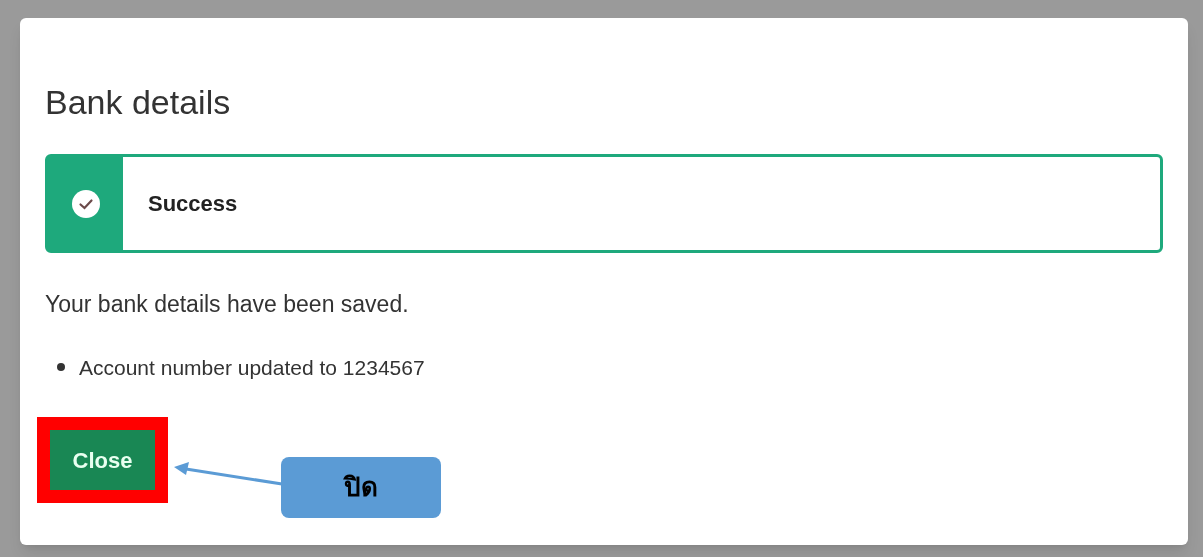  I want to click on callout: ปิด, so click(361, 487).